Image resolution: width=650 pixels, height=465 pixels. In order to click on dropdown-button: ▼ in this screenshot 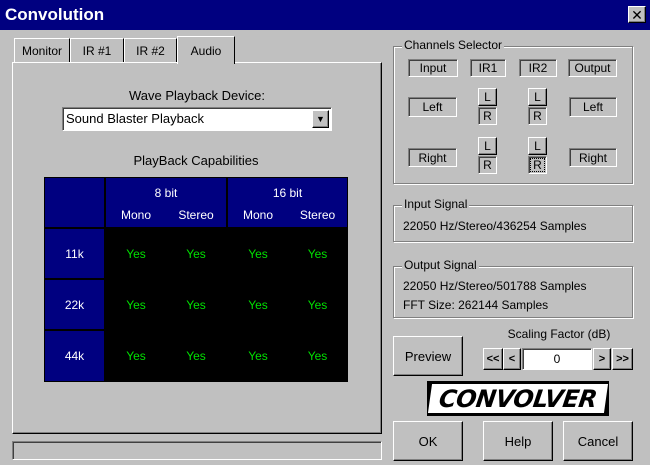, I will do `click(320, 119)`.